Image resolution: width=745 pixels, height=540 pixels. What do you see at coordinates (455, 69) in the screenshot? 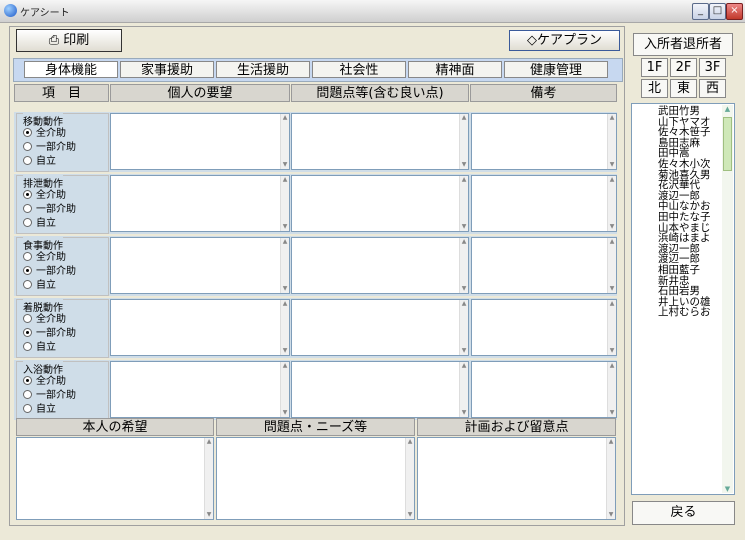
I see `tab-mental: 精神面` at bounding box center [455, 69].